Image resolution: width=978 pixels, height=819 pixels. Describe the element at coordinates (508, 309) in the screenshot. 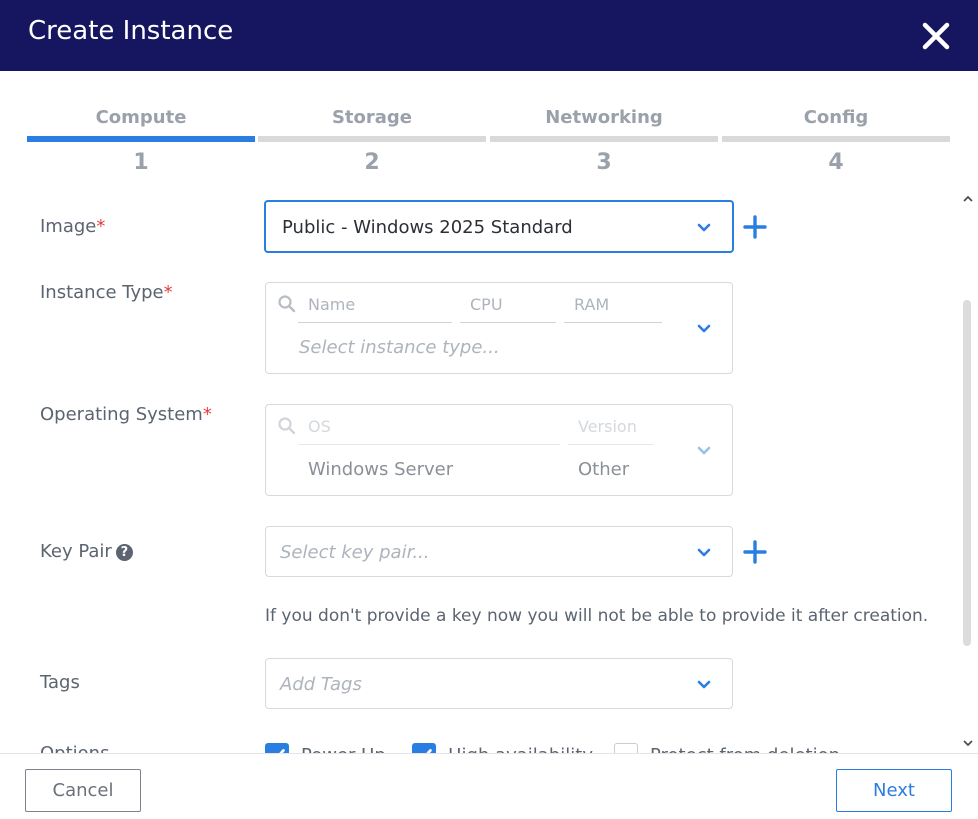

I see `instance-cpu-filter: CPU` at that location.